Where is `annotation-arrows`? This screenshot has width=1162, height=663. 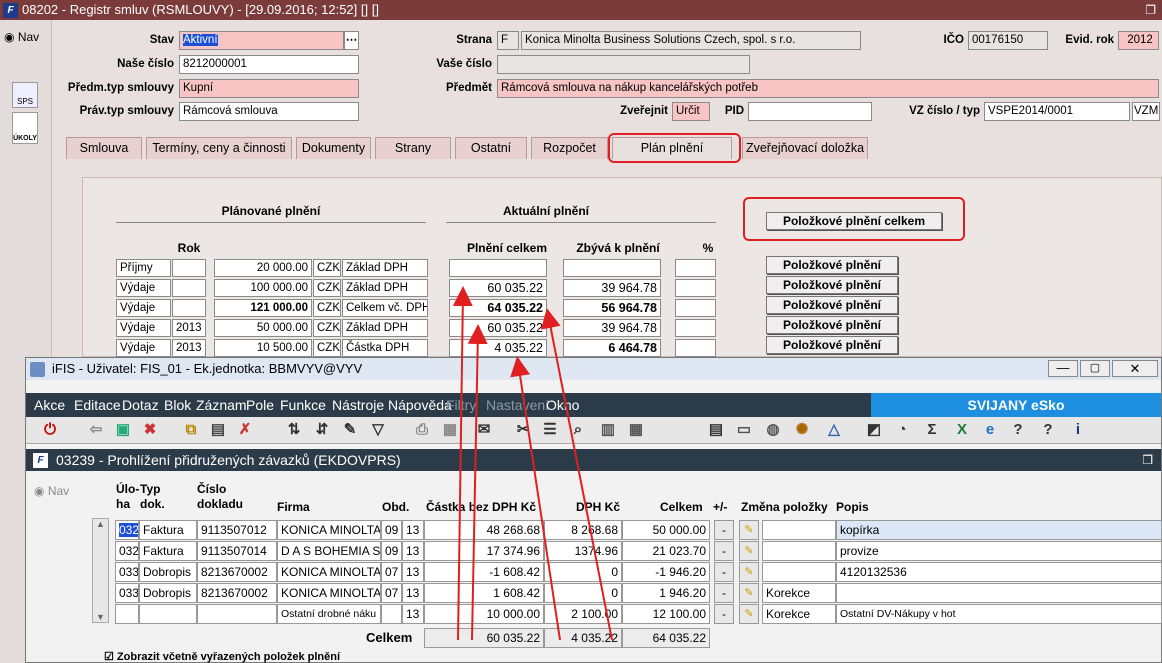 annotation-arrows is located at coordinates (532, 463).